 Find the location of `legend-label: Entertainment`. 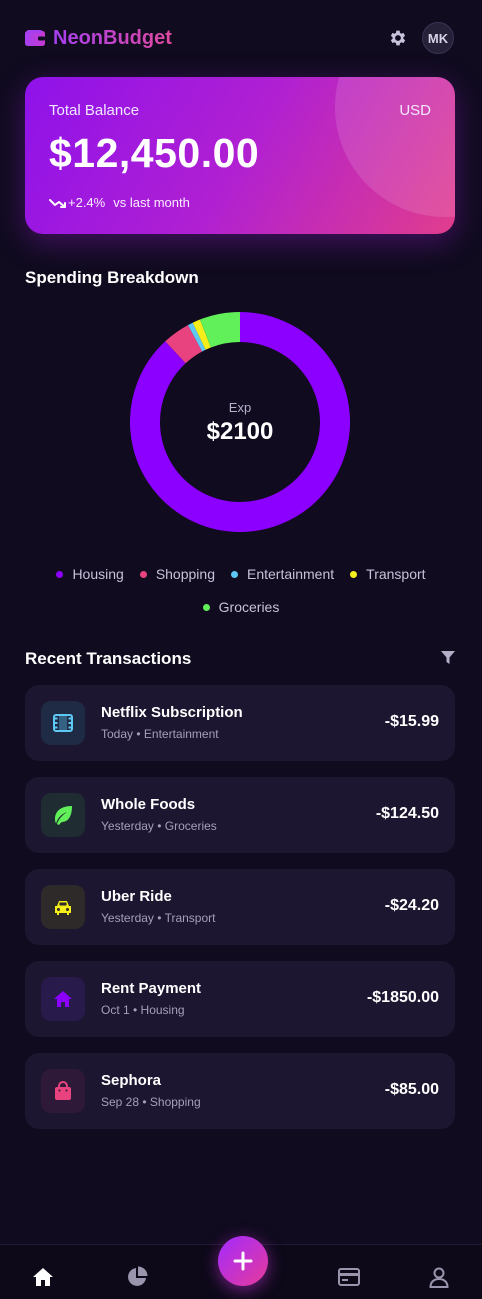

legend-label: Entertainment is located at coordinates (290, 574).